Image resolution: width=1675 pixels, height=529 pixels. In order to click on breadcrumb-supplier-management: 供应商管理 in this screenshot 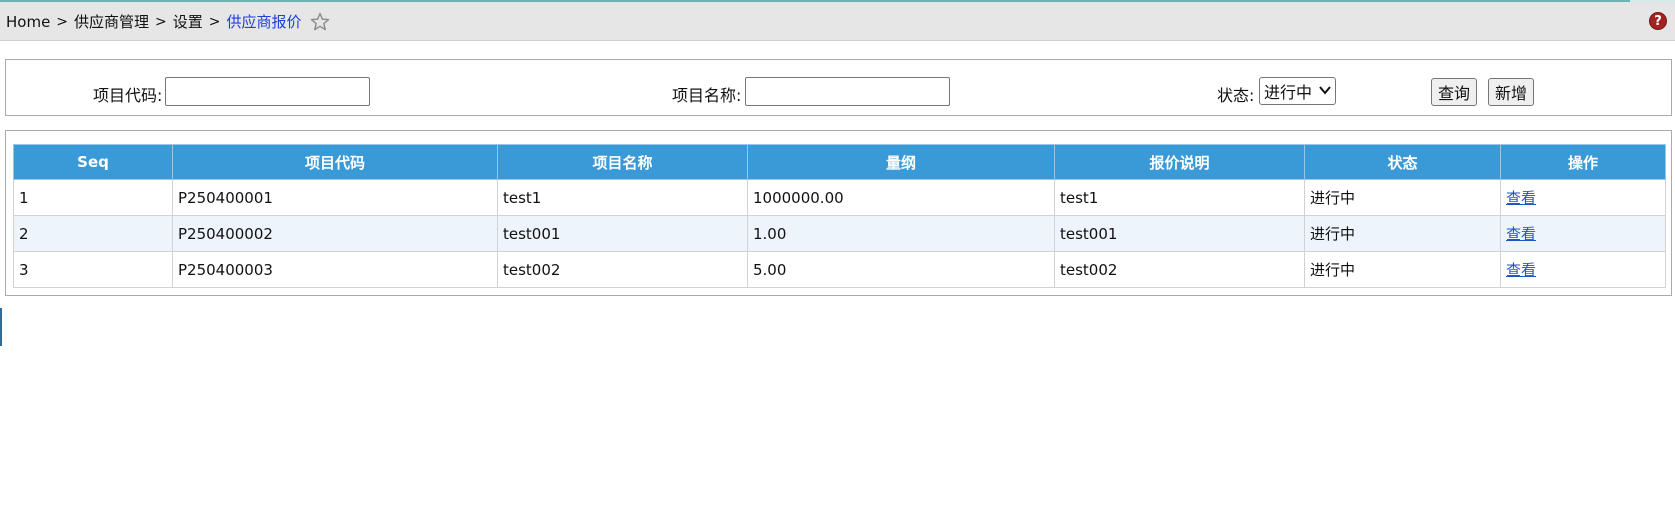, I will do `click(111, 21)`.